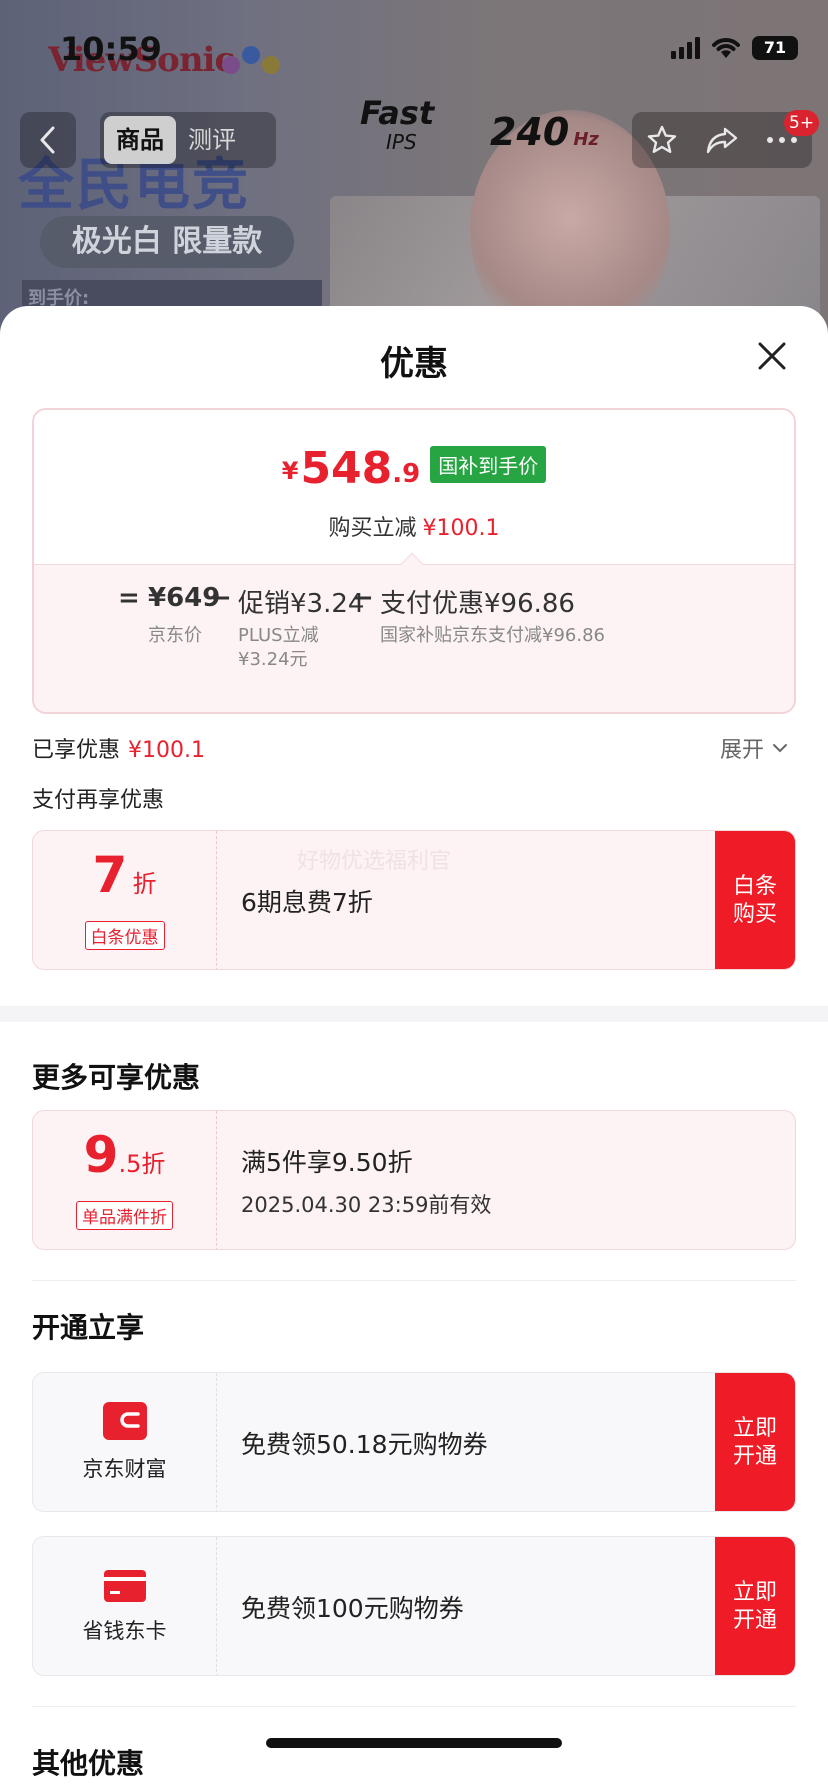  I want to click on discount-expiry: 2025.04.30 23:59前有效, so click(366, 1205).